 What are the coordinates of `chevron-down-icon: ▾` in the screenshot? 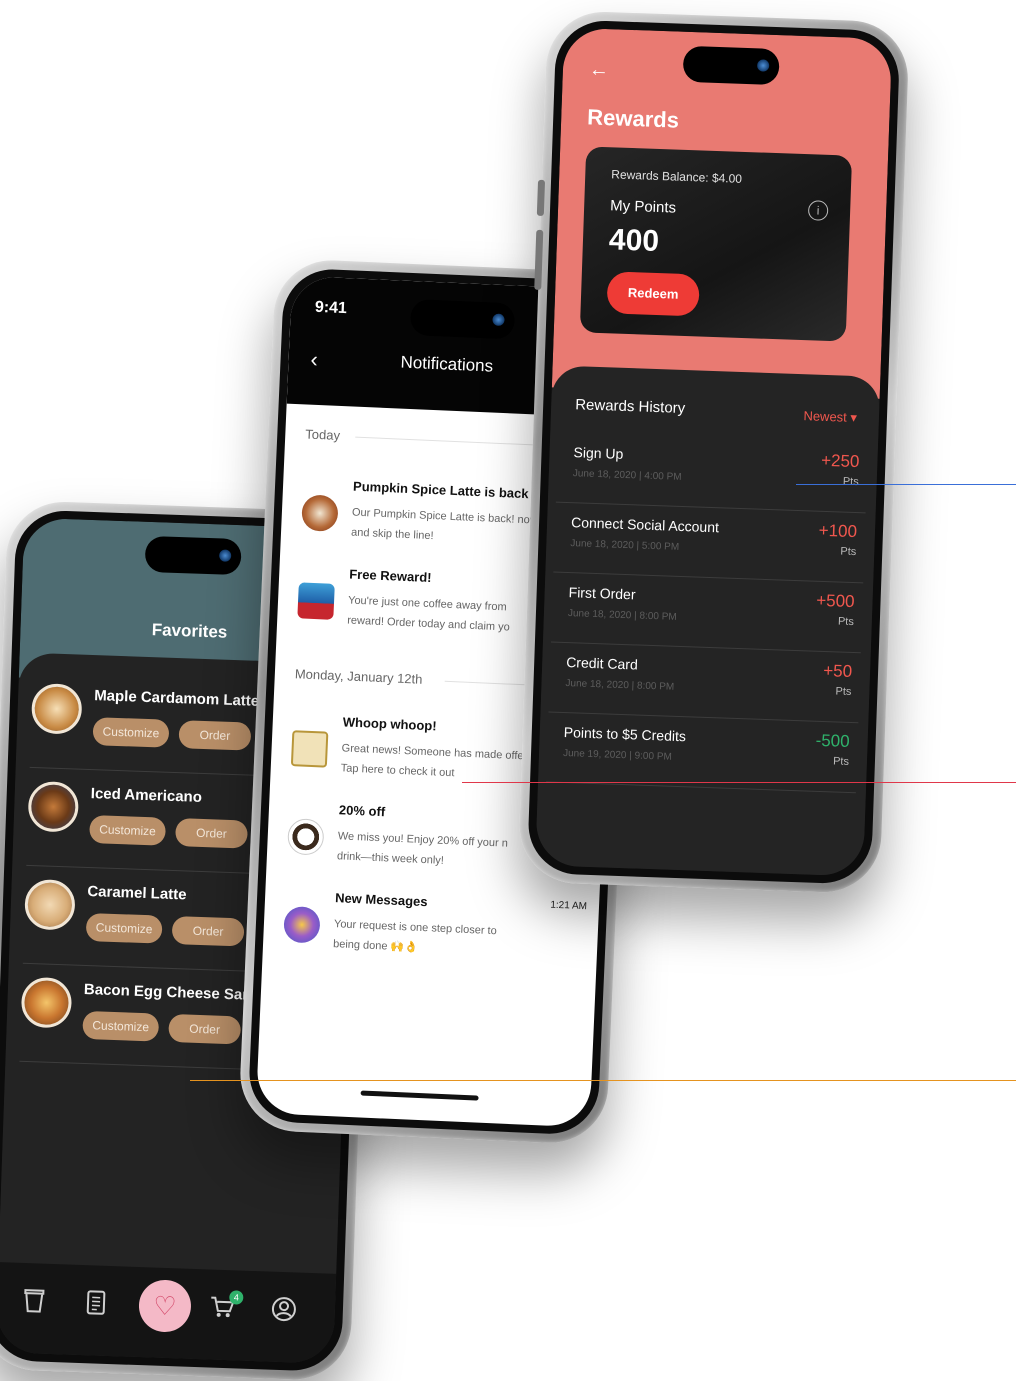 It's located at (854, 417).